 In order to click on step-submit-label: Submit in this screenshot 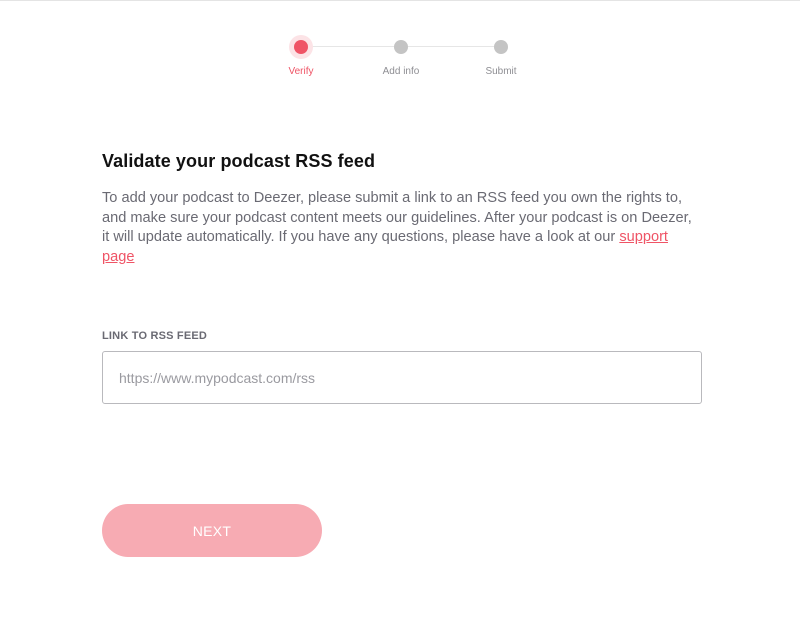, I will do `click(501, 71)`.